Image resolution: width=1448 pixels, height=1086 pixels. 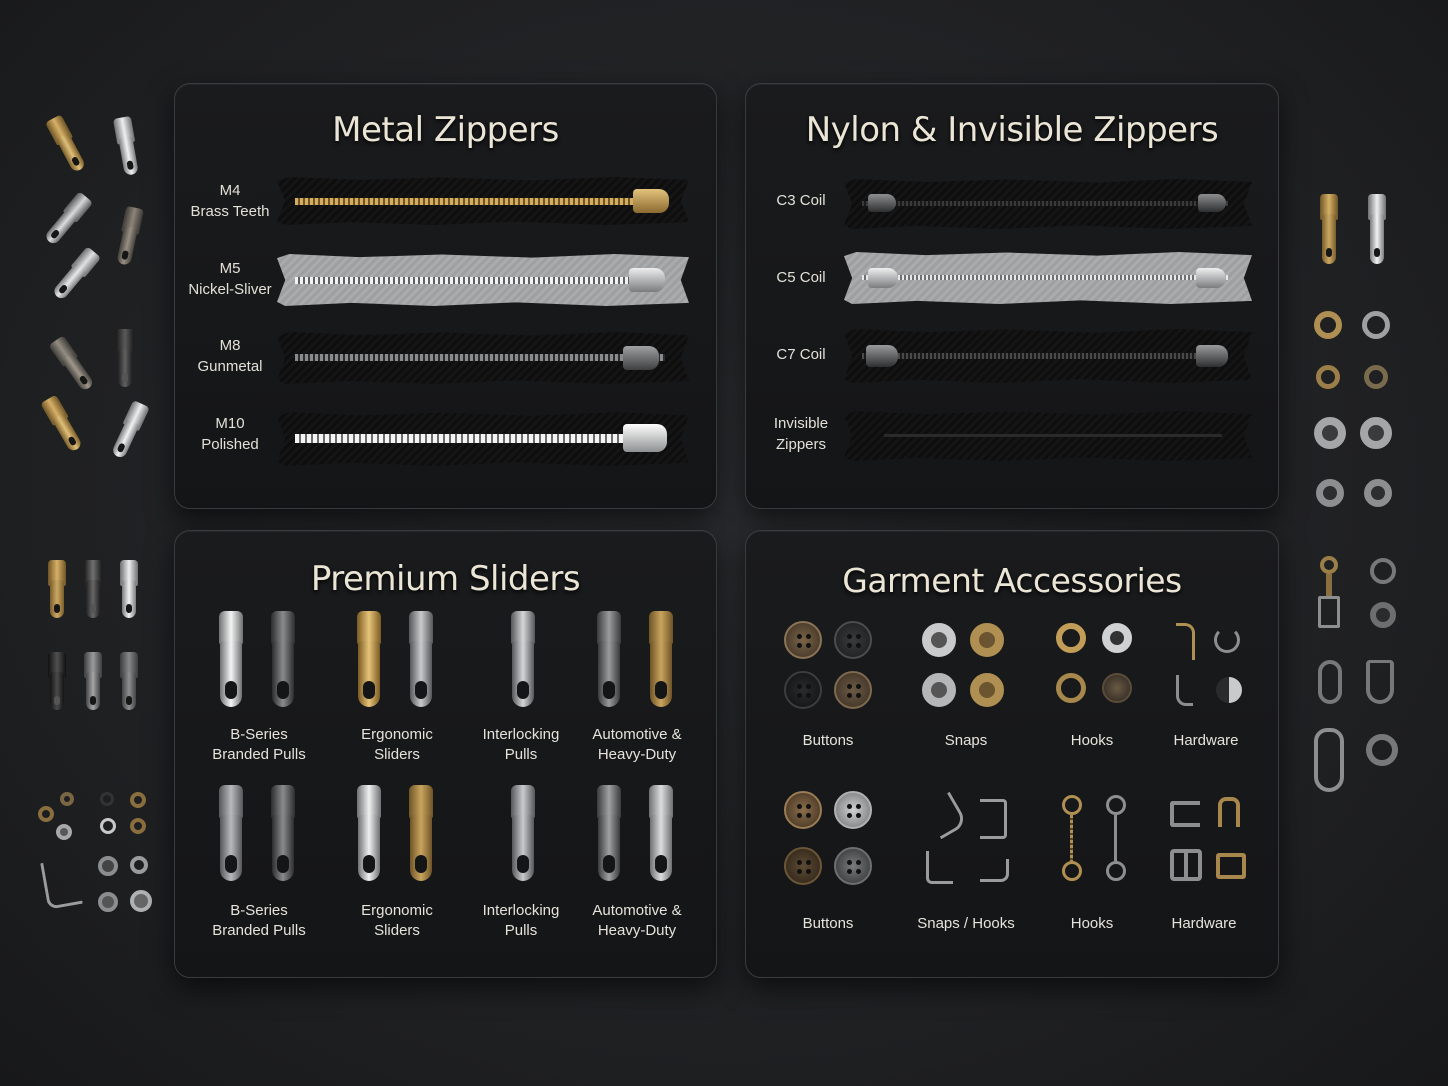 I want to click on snaps-group, so click(x=967, y=668).